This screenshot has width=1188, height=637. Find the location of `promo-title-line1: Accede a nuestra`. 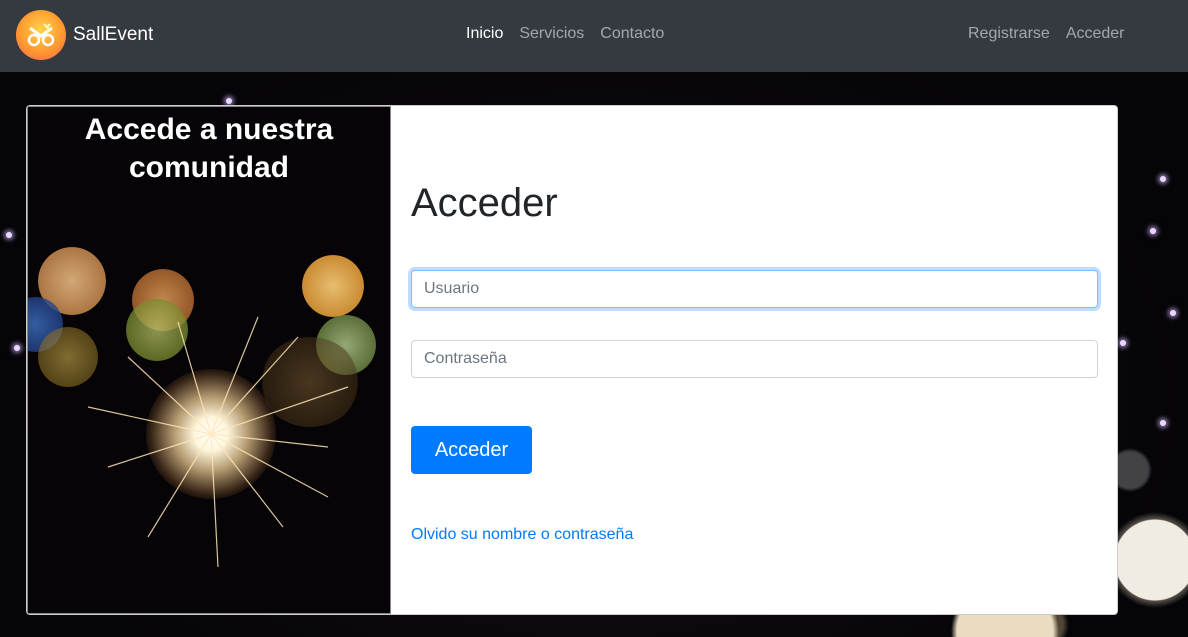

promo-title-line1: Accede a nuestra is located at coordinates (209, 129).